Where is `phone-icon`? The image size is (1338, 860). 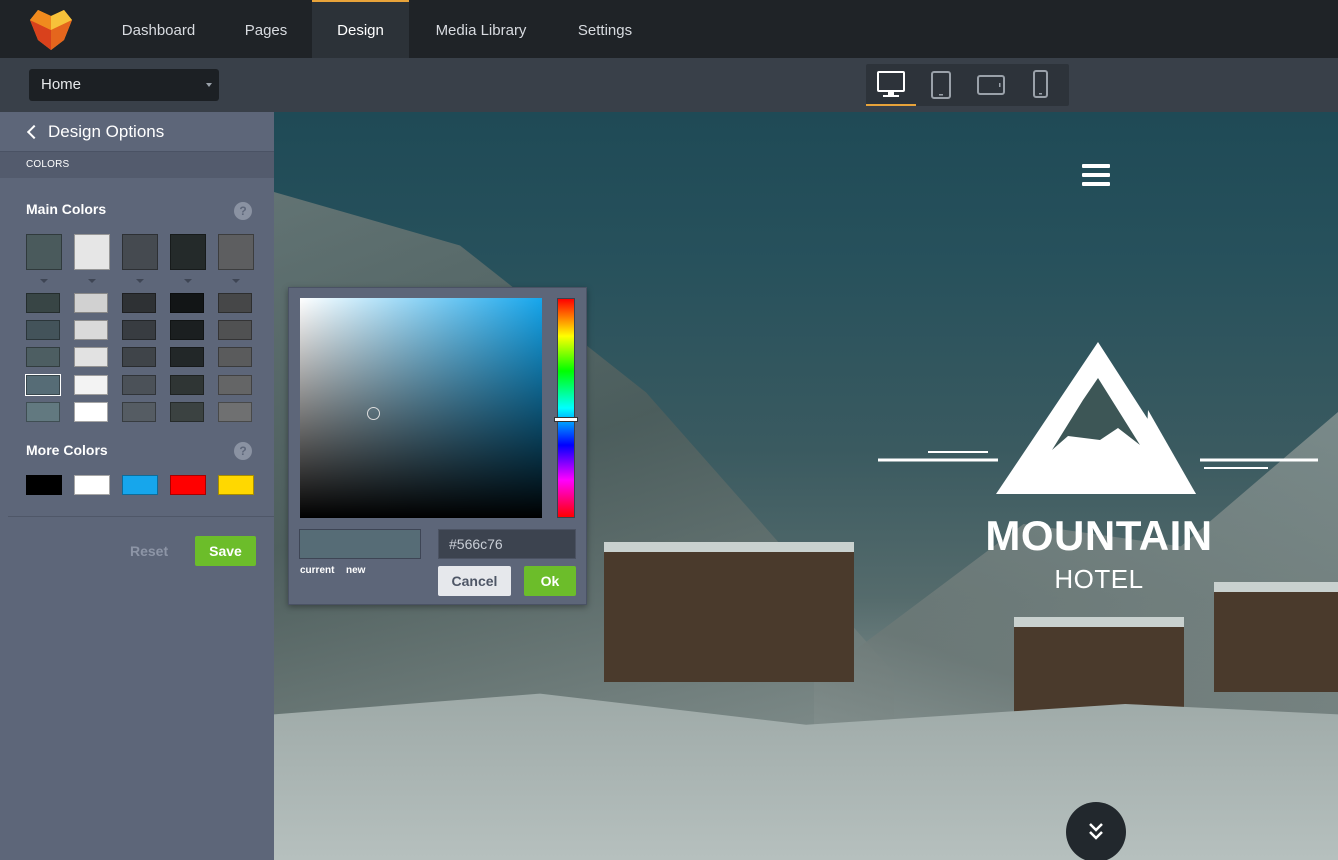 phone-icon is located at coordinates (1040, 84).